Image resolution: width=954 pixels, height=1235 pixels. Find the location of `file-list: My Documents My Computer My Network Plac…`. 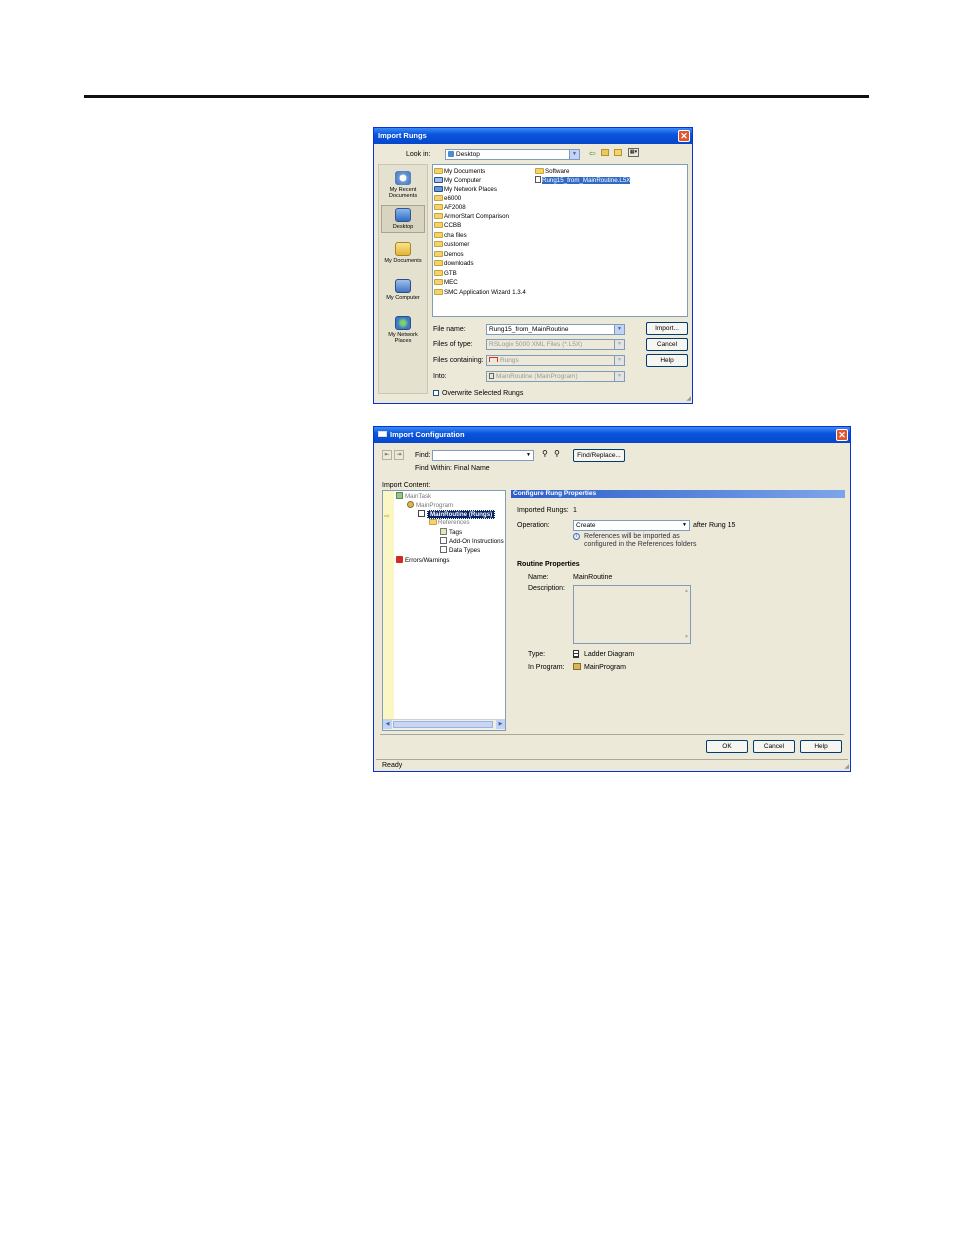

file-list: My Documents My Computer My Network Plac… is located at coordinates (560, 240).